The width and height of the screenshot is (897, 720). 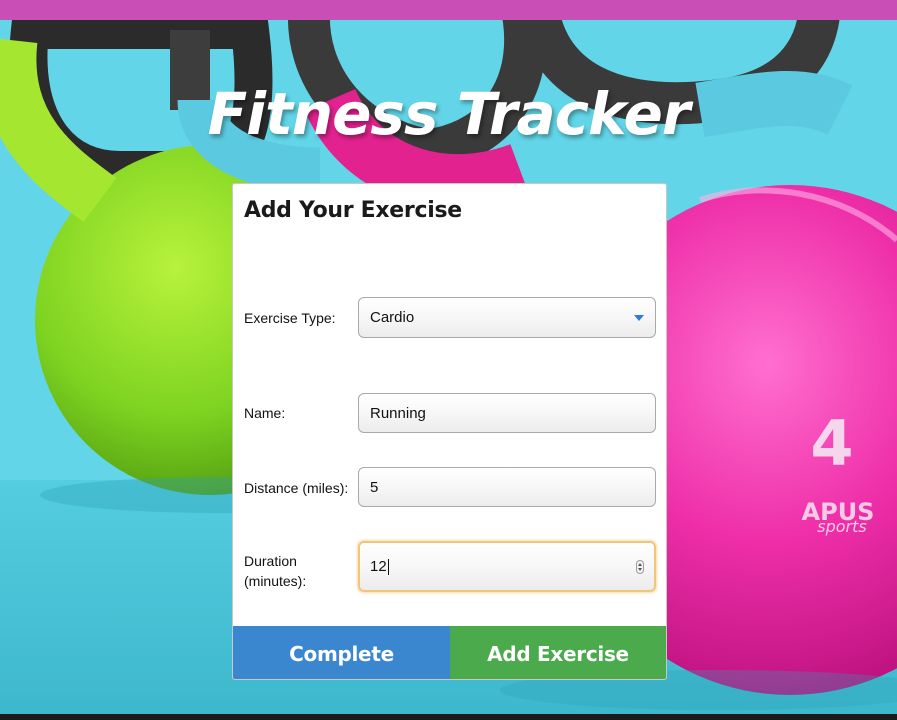 I want to click on add-exercise-button: Add Exercise, so click(x=558, y=652).